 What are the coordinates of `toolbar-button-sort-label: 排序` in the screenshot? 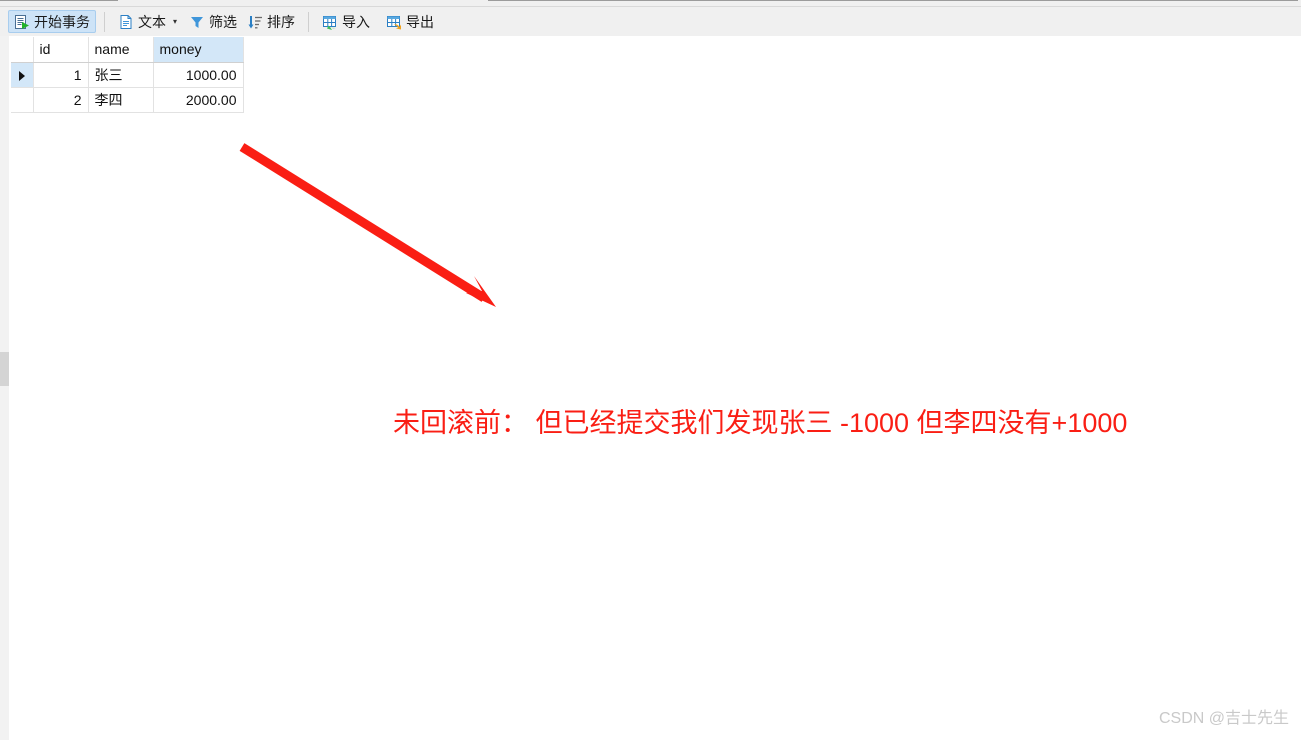 It's located at (281, 21).